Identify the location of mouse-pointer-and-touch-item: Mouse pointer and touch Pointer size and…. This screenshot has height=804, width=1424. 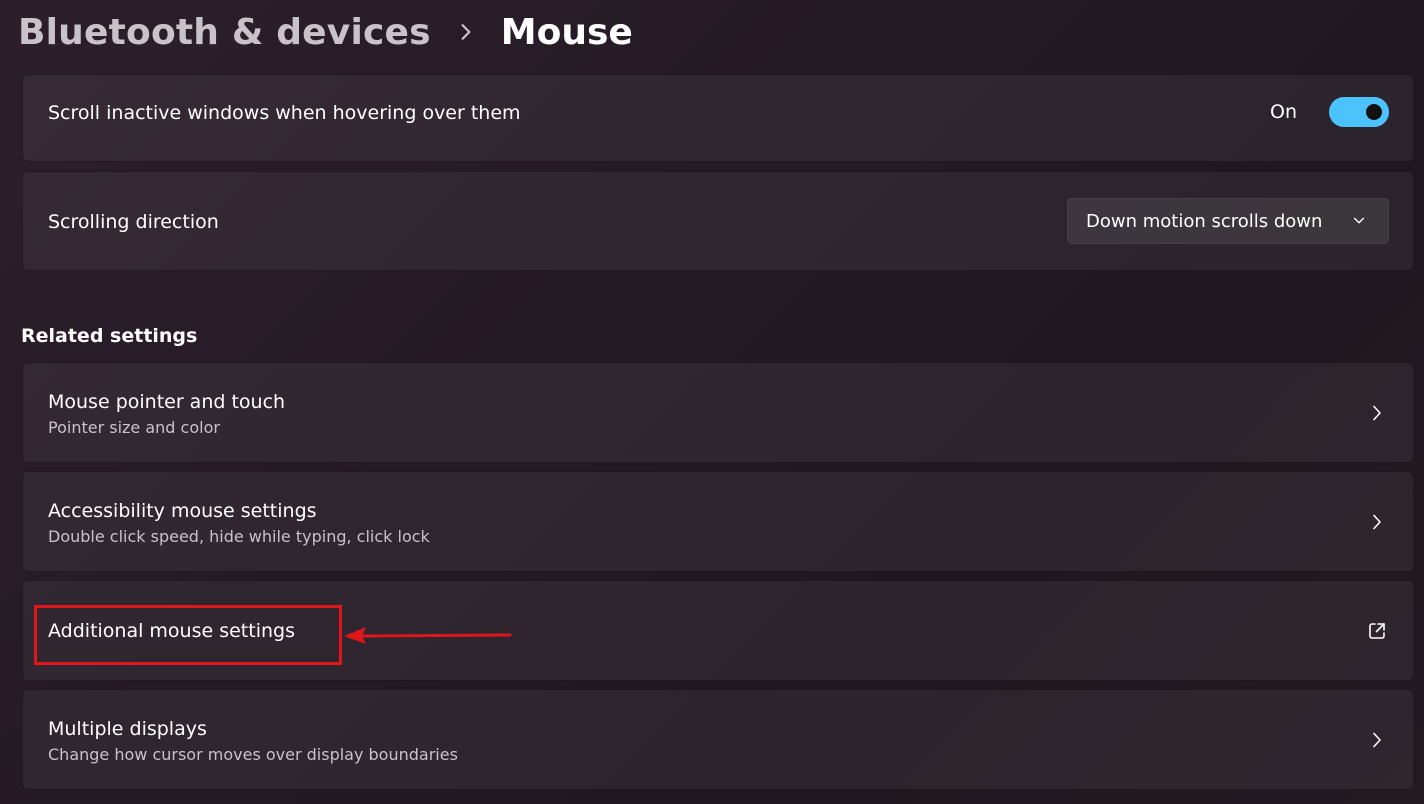
(718, 412).